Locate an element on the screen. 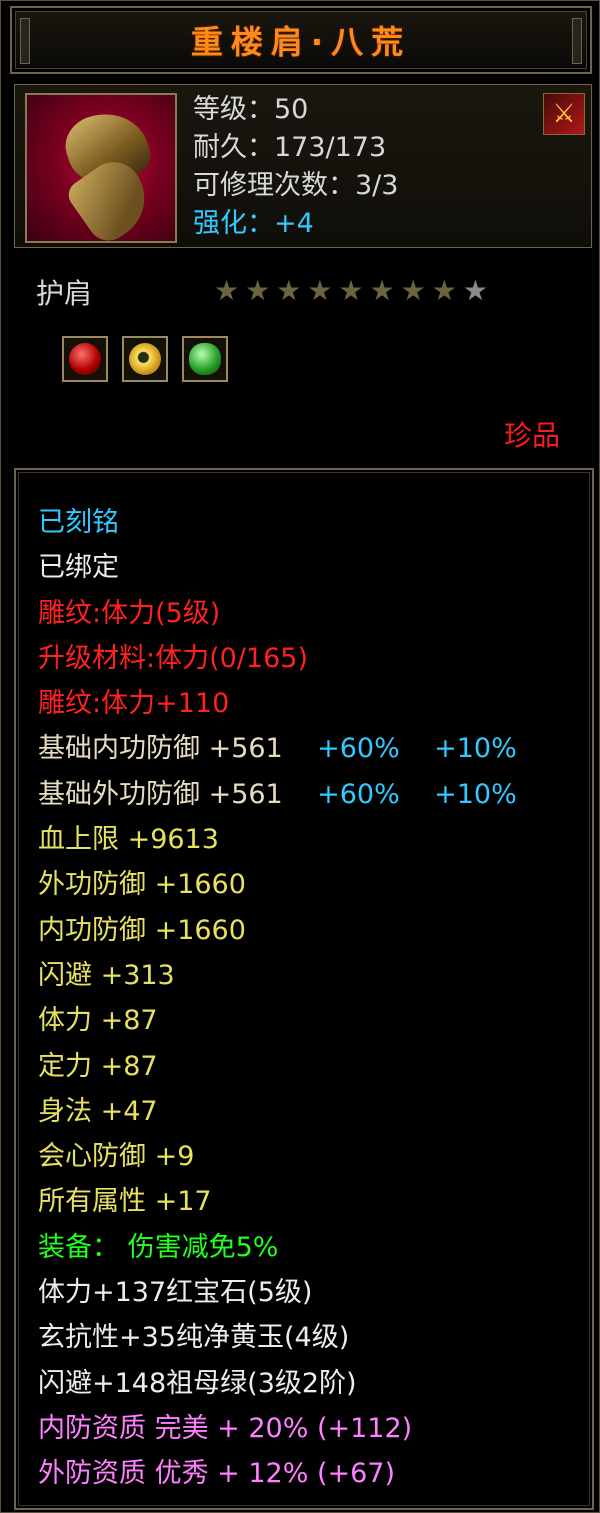 The height and width of the screenshot is (1513, 600). level-line: 等级：50 is located at coordinates (251, 109).